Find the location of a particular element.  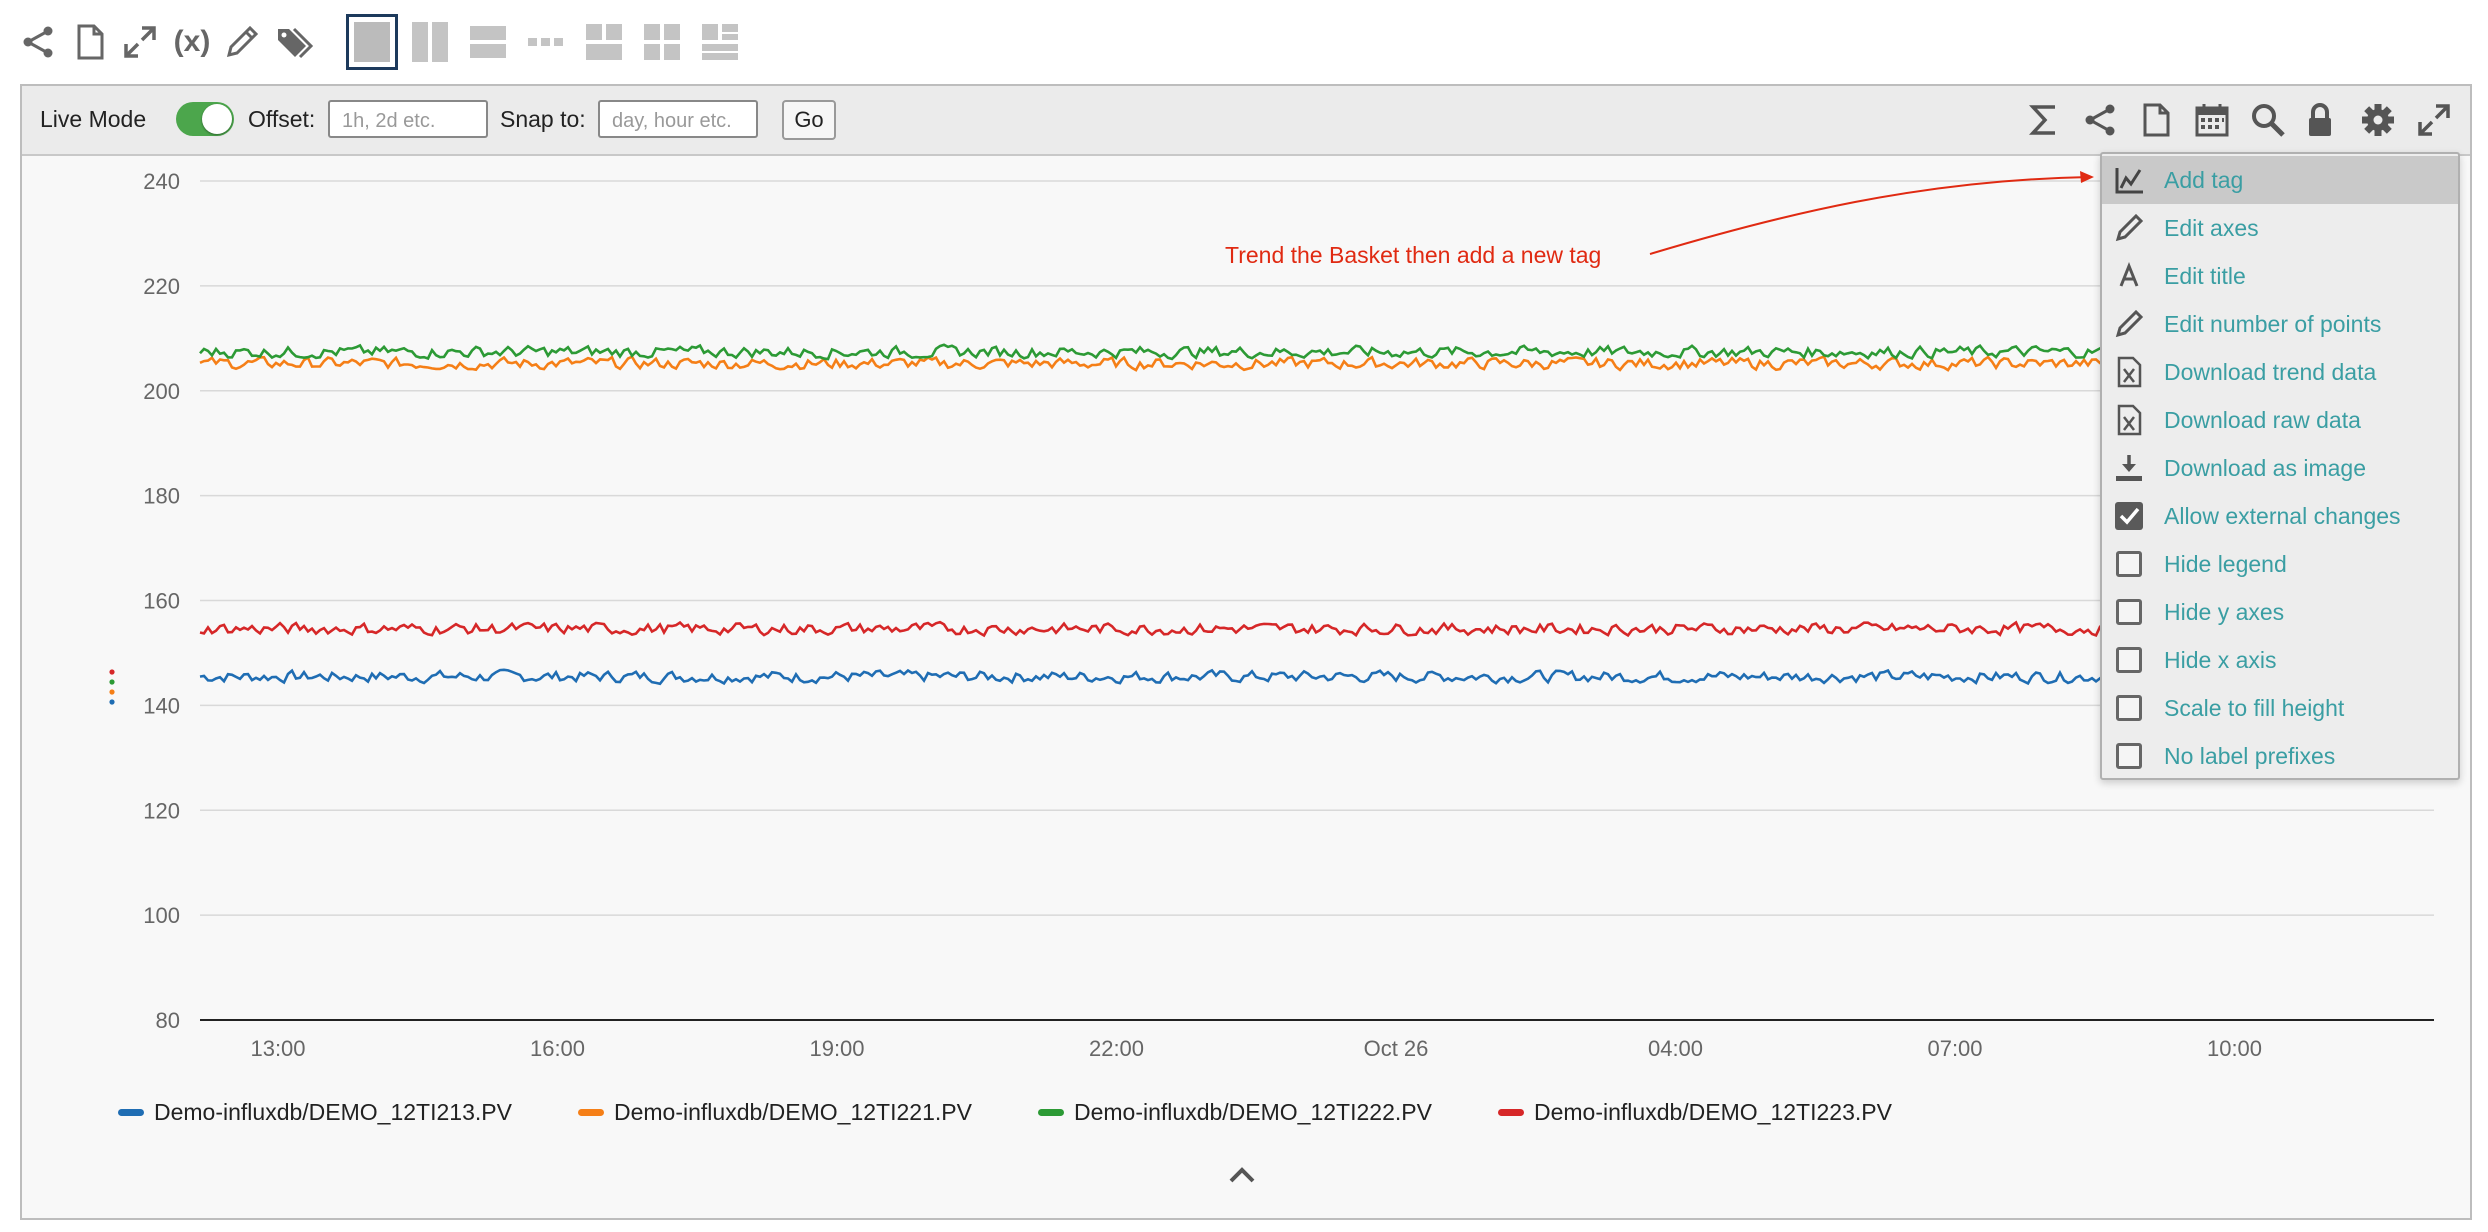

checkbox-checked-icon is located at coordinates (2129, 516).